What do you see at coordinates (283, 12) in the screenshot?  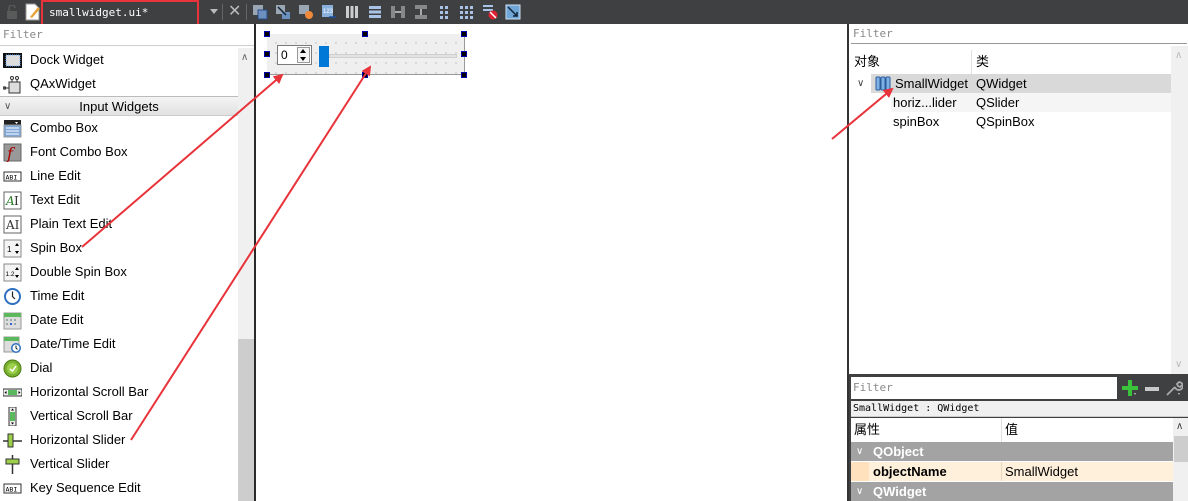 I see `edit-signals-slots-icon` at bounding box center [283, 12].